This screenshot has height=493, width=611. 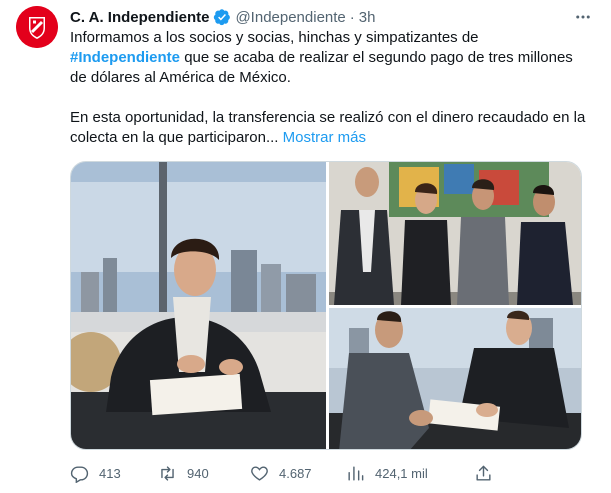 I want to click on avatar, so click(x=37, y=27).